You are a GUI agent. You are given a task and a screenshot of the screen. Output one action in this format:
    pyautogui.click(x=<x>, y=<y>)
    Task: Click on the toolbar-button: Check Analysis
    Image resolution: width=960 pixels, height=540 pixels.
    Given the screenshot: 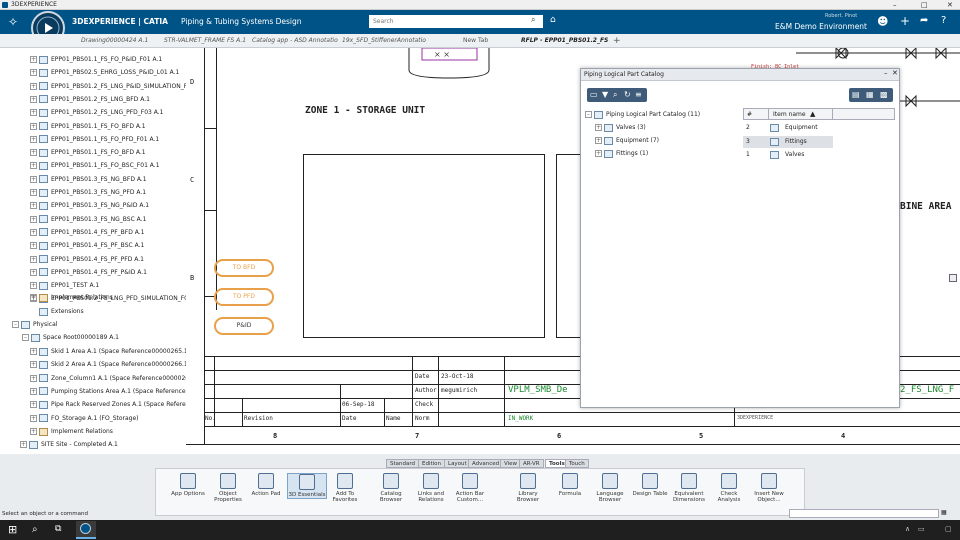 What is the action you would take?
    pyautogui.click(x=729, y=488)
    